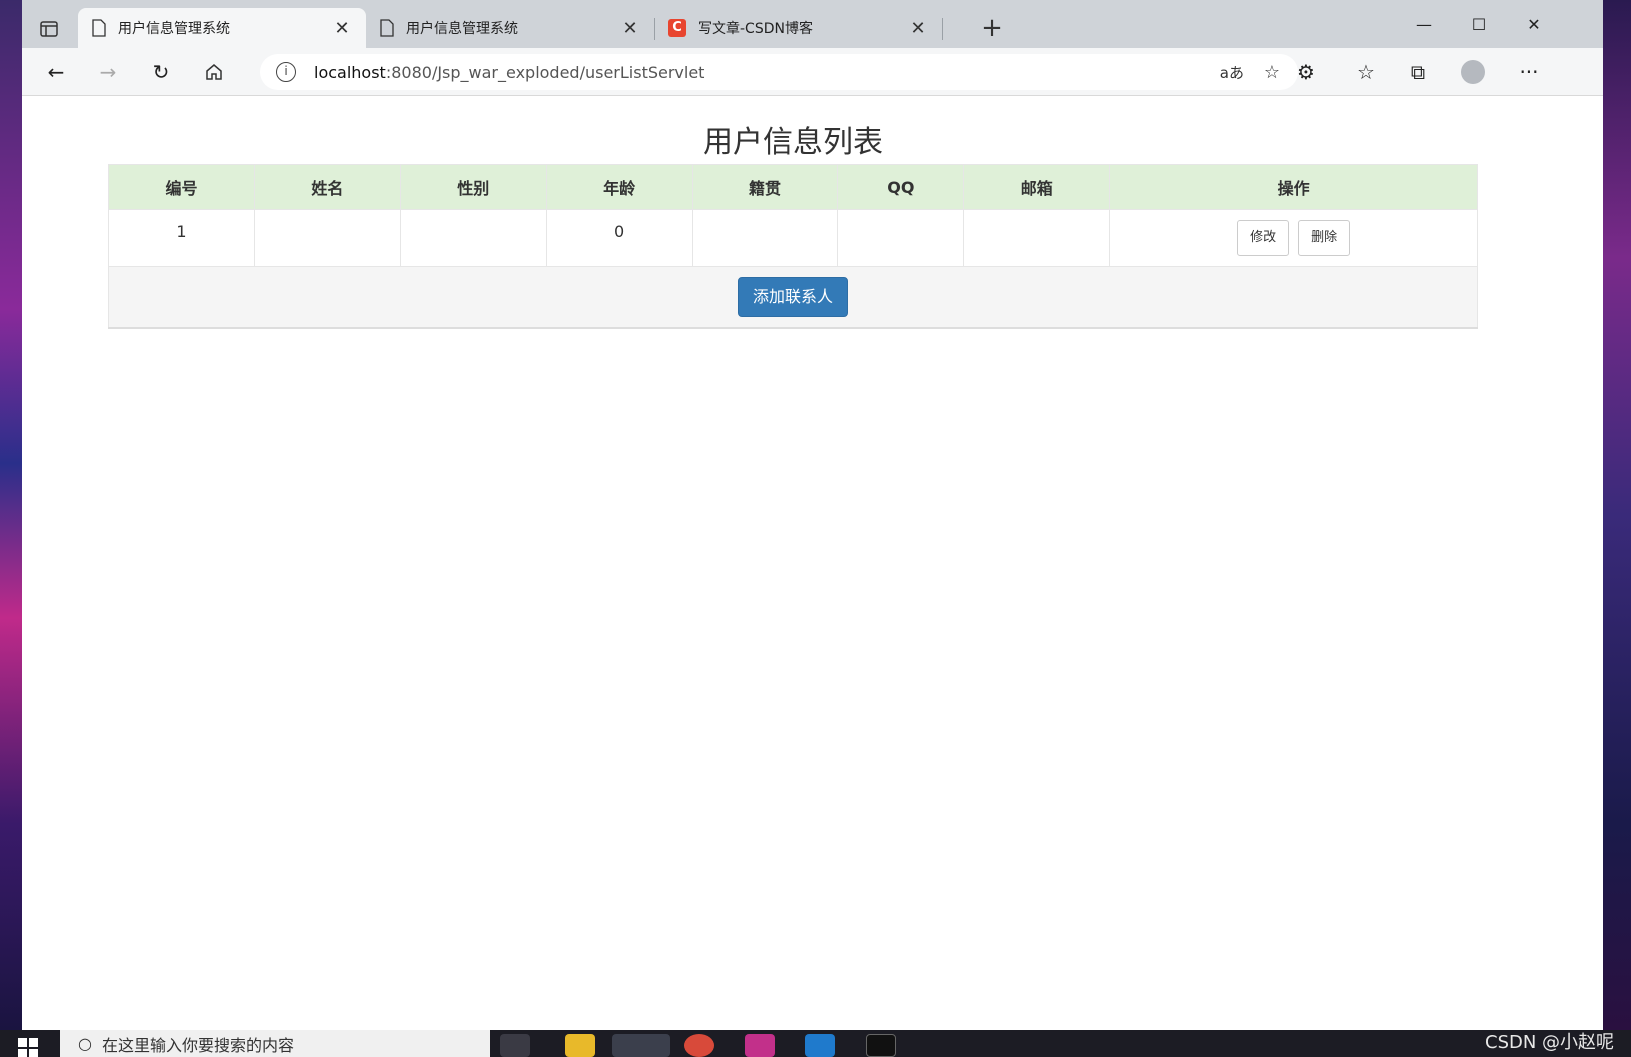 This screenshot has width=1631, height=1057. I want to click on delete-button: 删除, so click(1324, 238).